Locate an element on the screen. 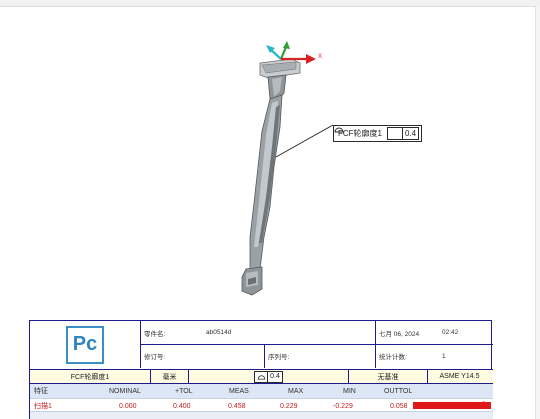 Image resolution: width=540 pixels, height=419 pixels. part-model: X is located at coordinates (287, 168).